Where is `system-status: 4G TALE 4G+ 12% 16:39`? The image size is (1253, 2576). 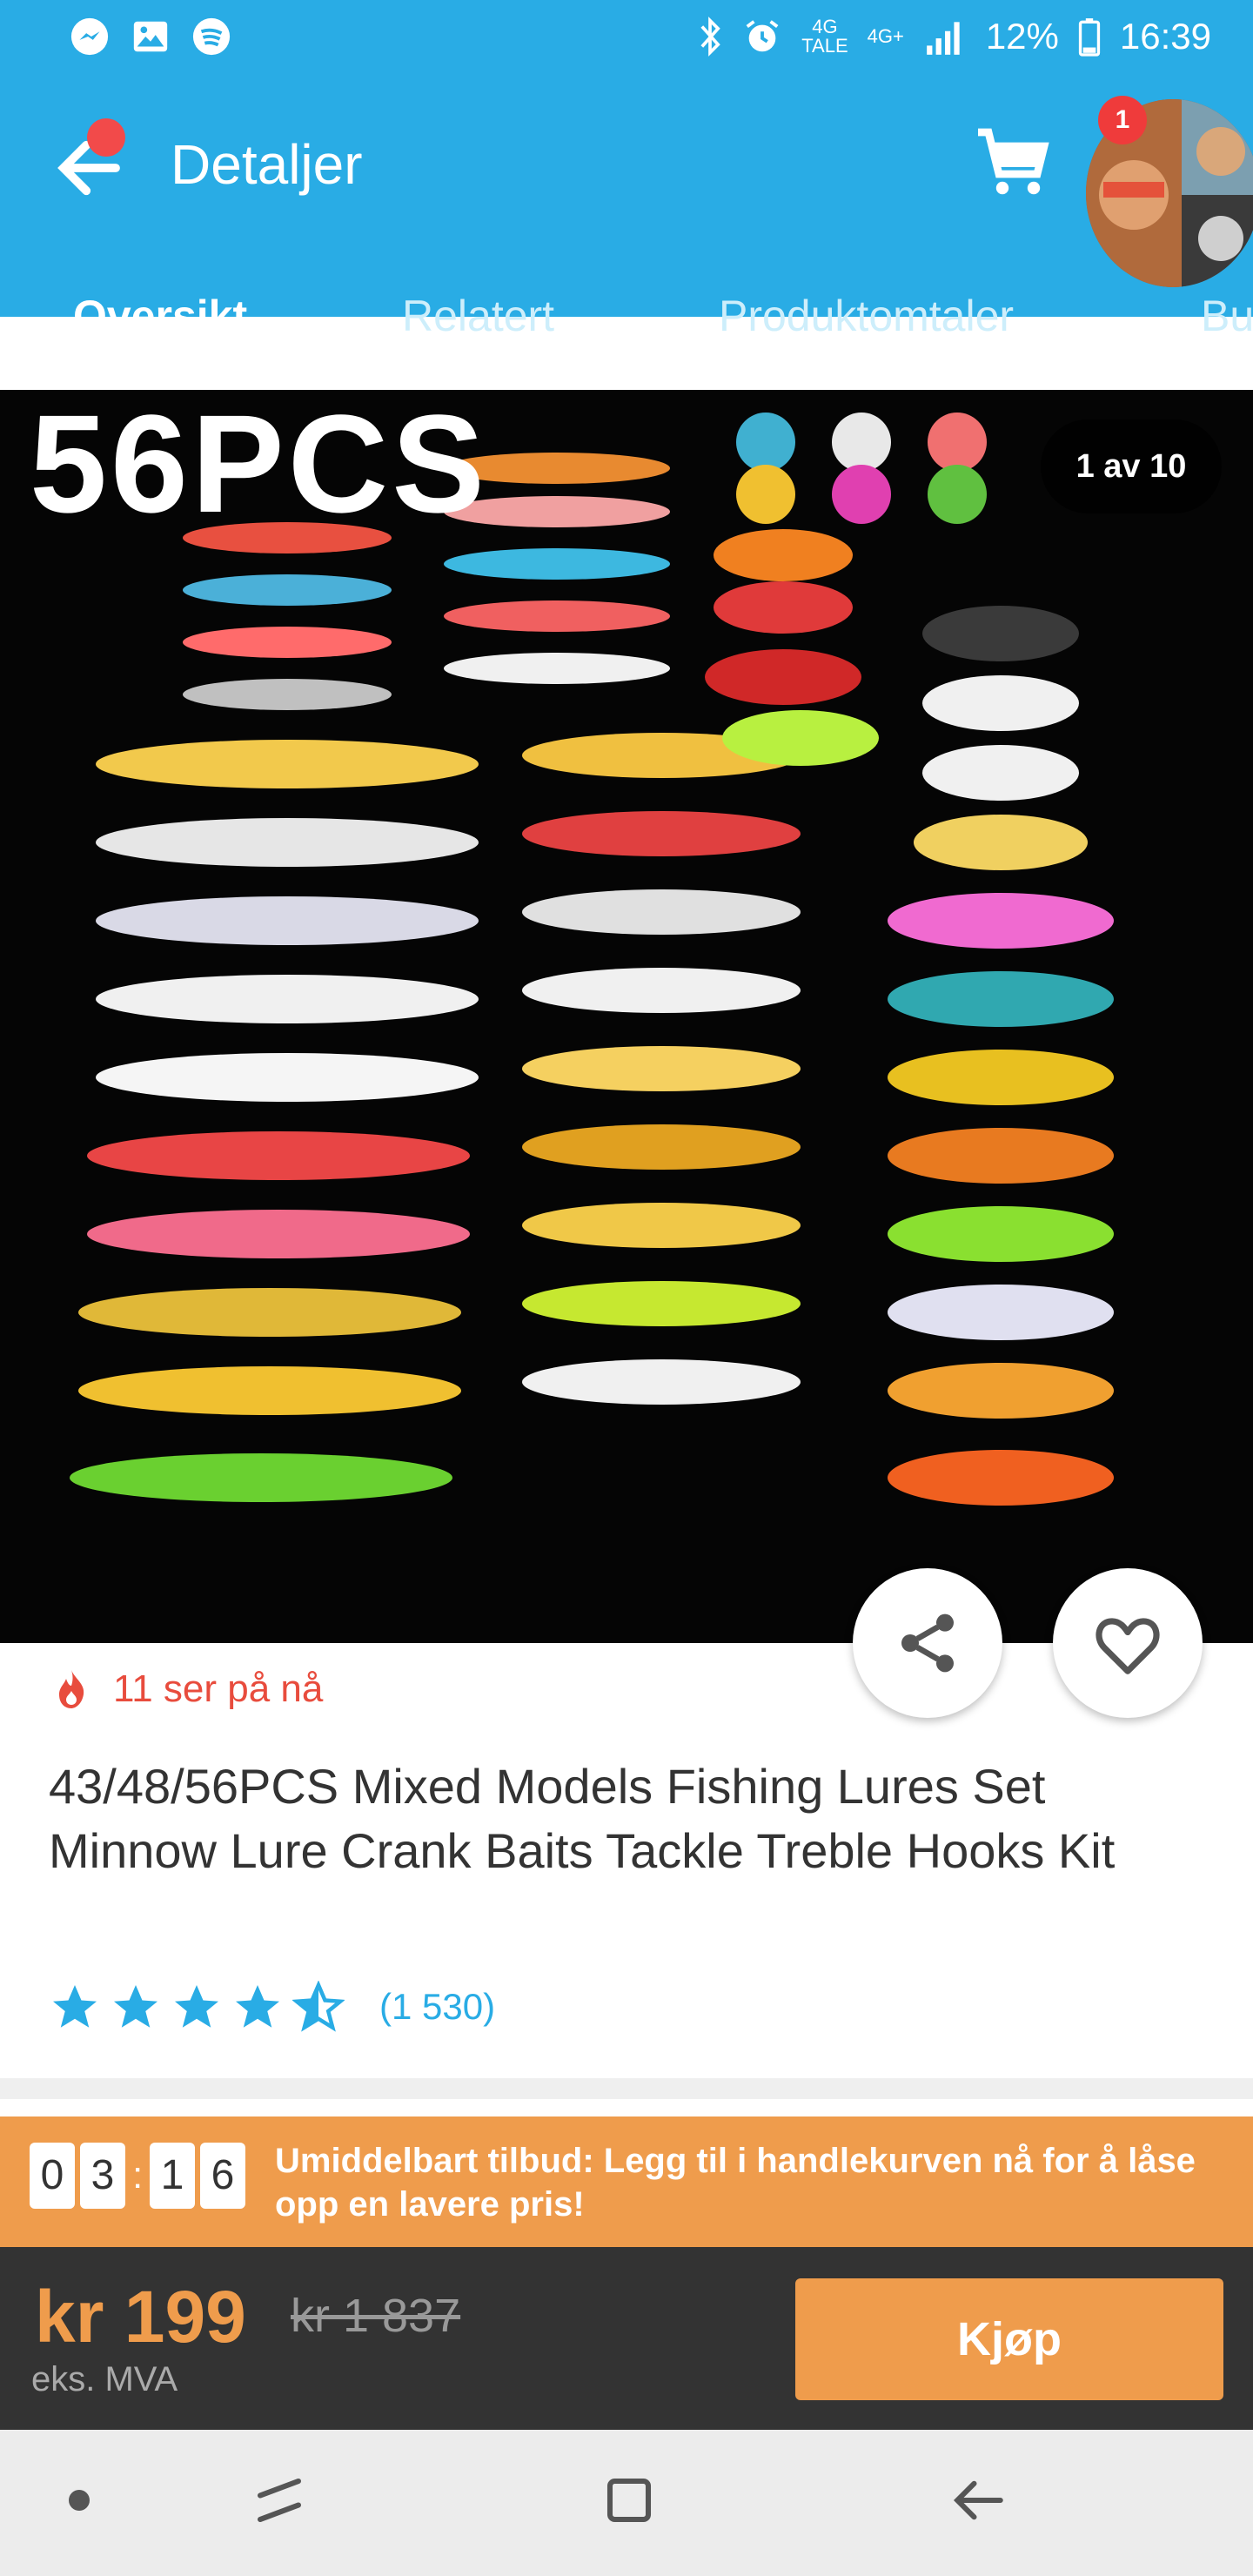 system-status: 4G TALE 4G+ 12% 16:39 is located at coordinates (954, 37).